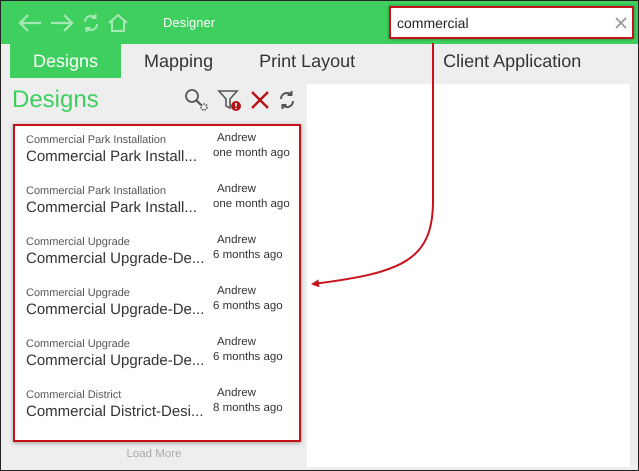 This screenshot has height=471, width=639. What do you see at coordinates (511, 22) in the screenshot?
I see `search-field: commercial` at bounding box center [511, 22].